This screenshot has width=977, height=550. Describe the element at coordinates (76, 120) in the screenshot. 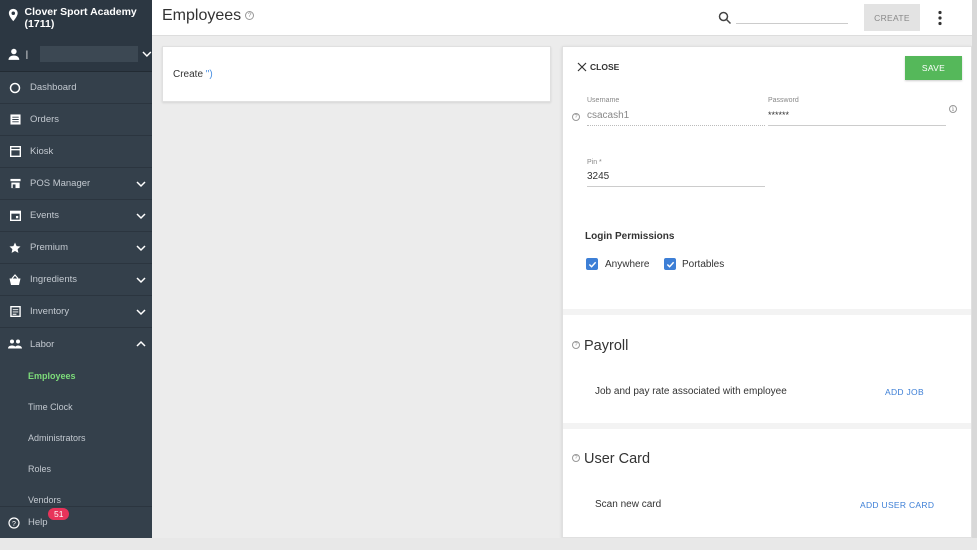

I see `sidebar-item-orders: Orders` at that location.